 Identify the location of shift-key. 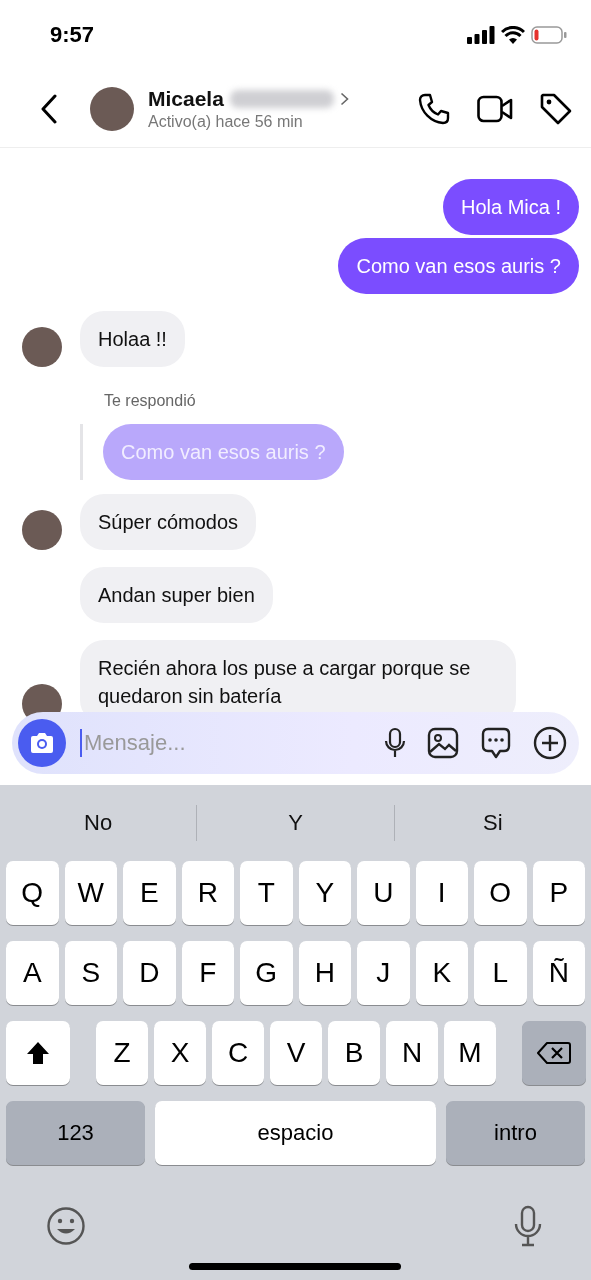
(38, 1053).